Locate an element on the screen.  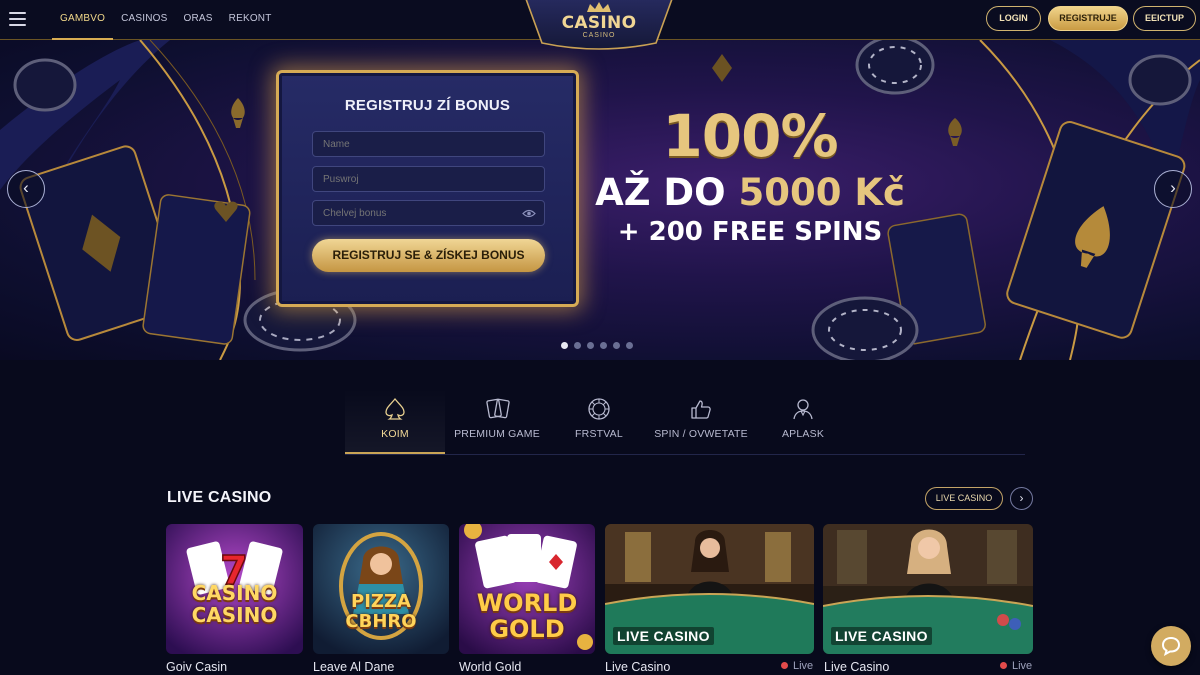
eye-icon is located at coordinates (529, 213).